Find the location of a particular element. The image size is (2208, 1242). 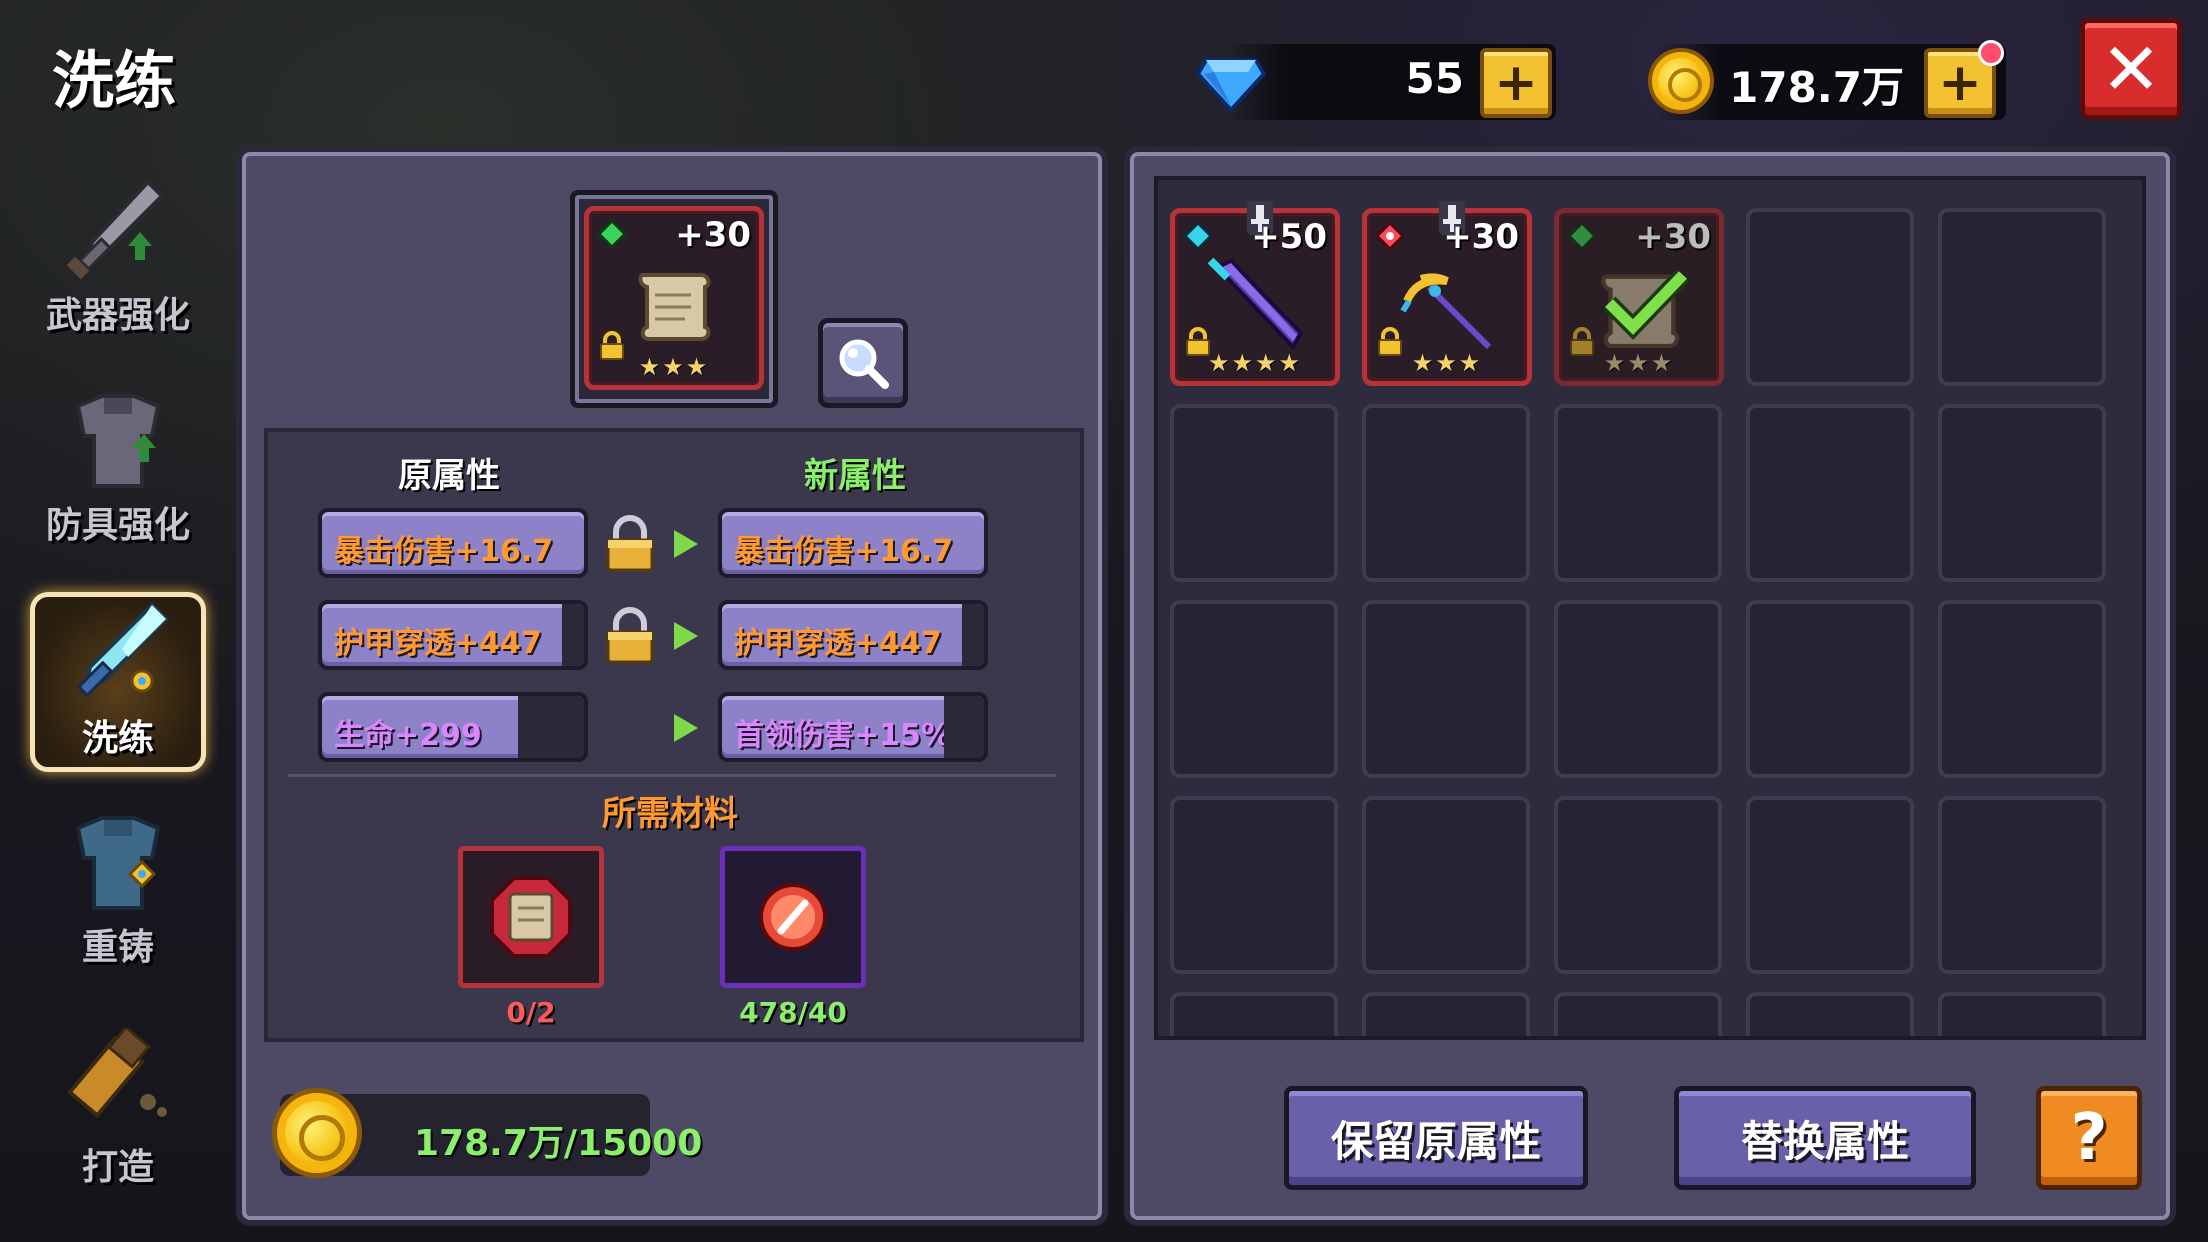

sidebar-item-recast: 重铸 is located at coordinates (118, 888).